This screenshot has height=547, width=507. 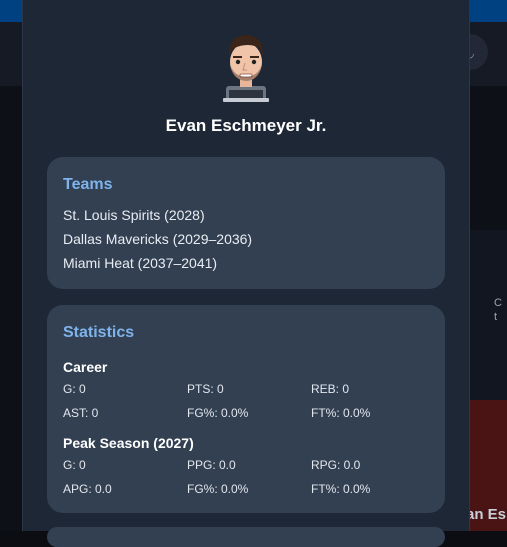 I want to click on background-player-name: an Es, so click(x=486, y=514).